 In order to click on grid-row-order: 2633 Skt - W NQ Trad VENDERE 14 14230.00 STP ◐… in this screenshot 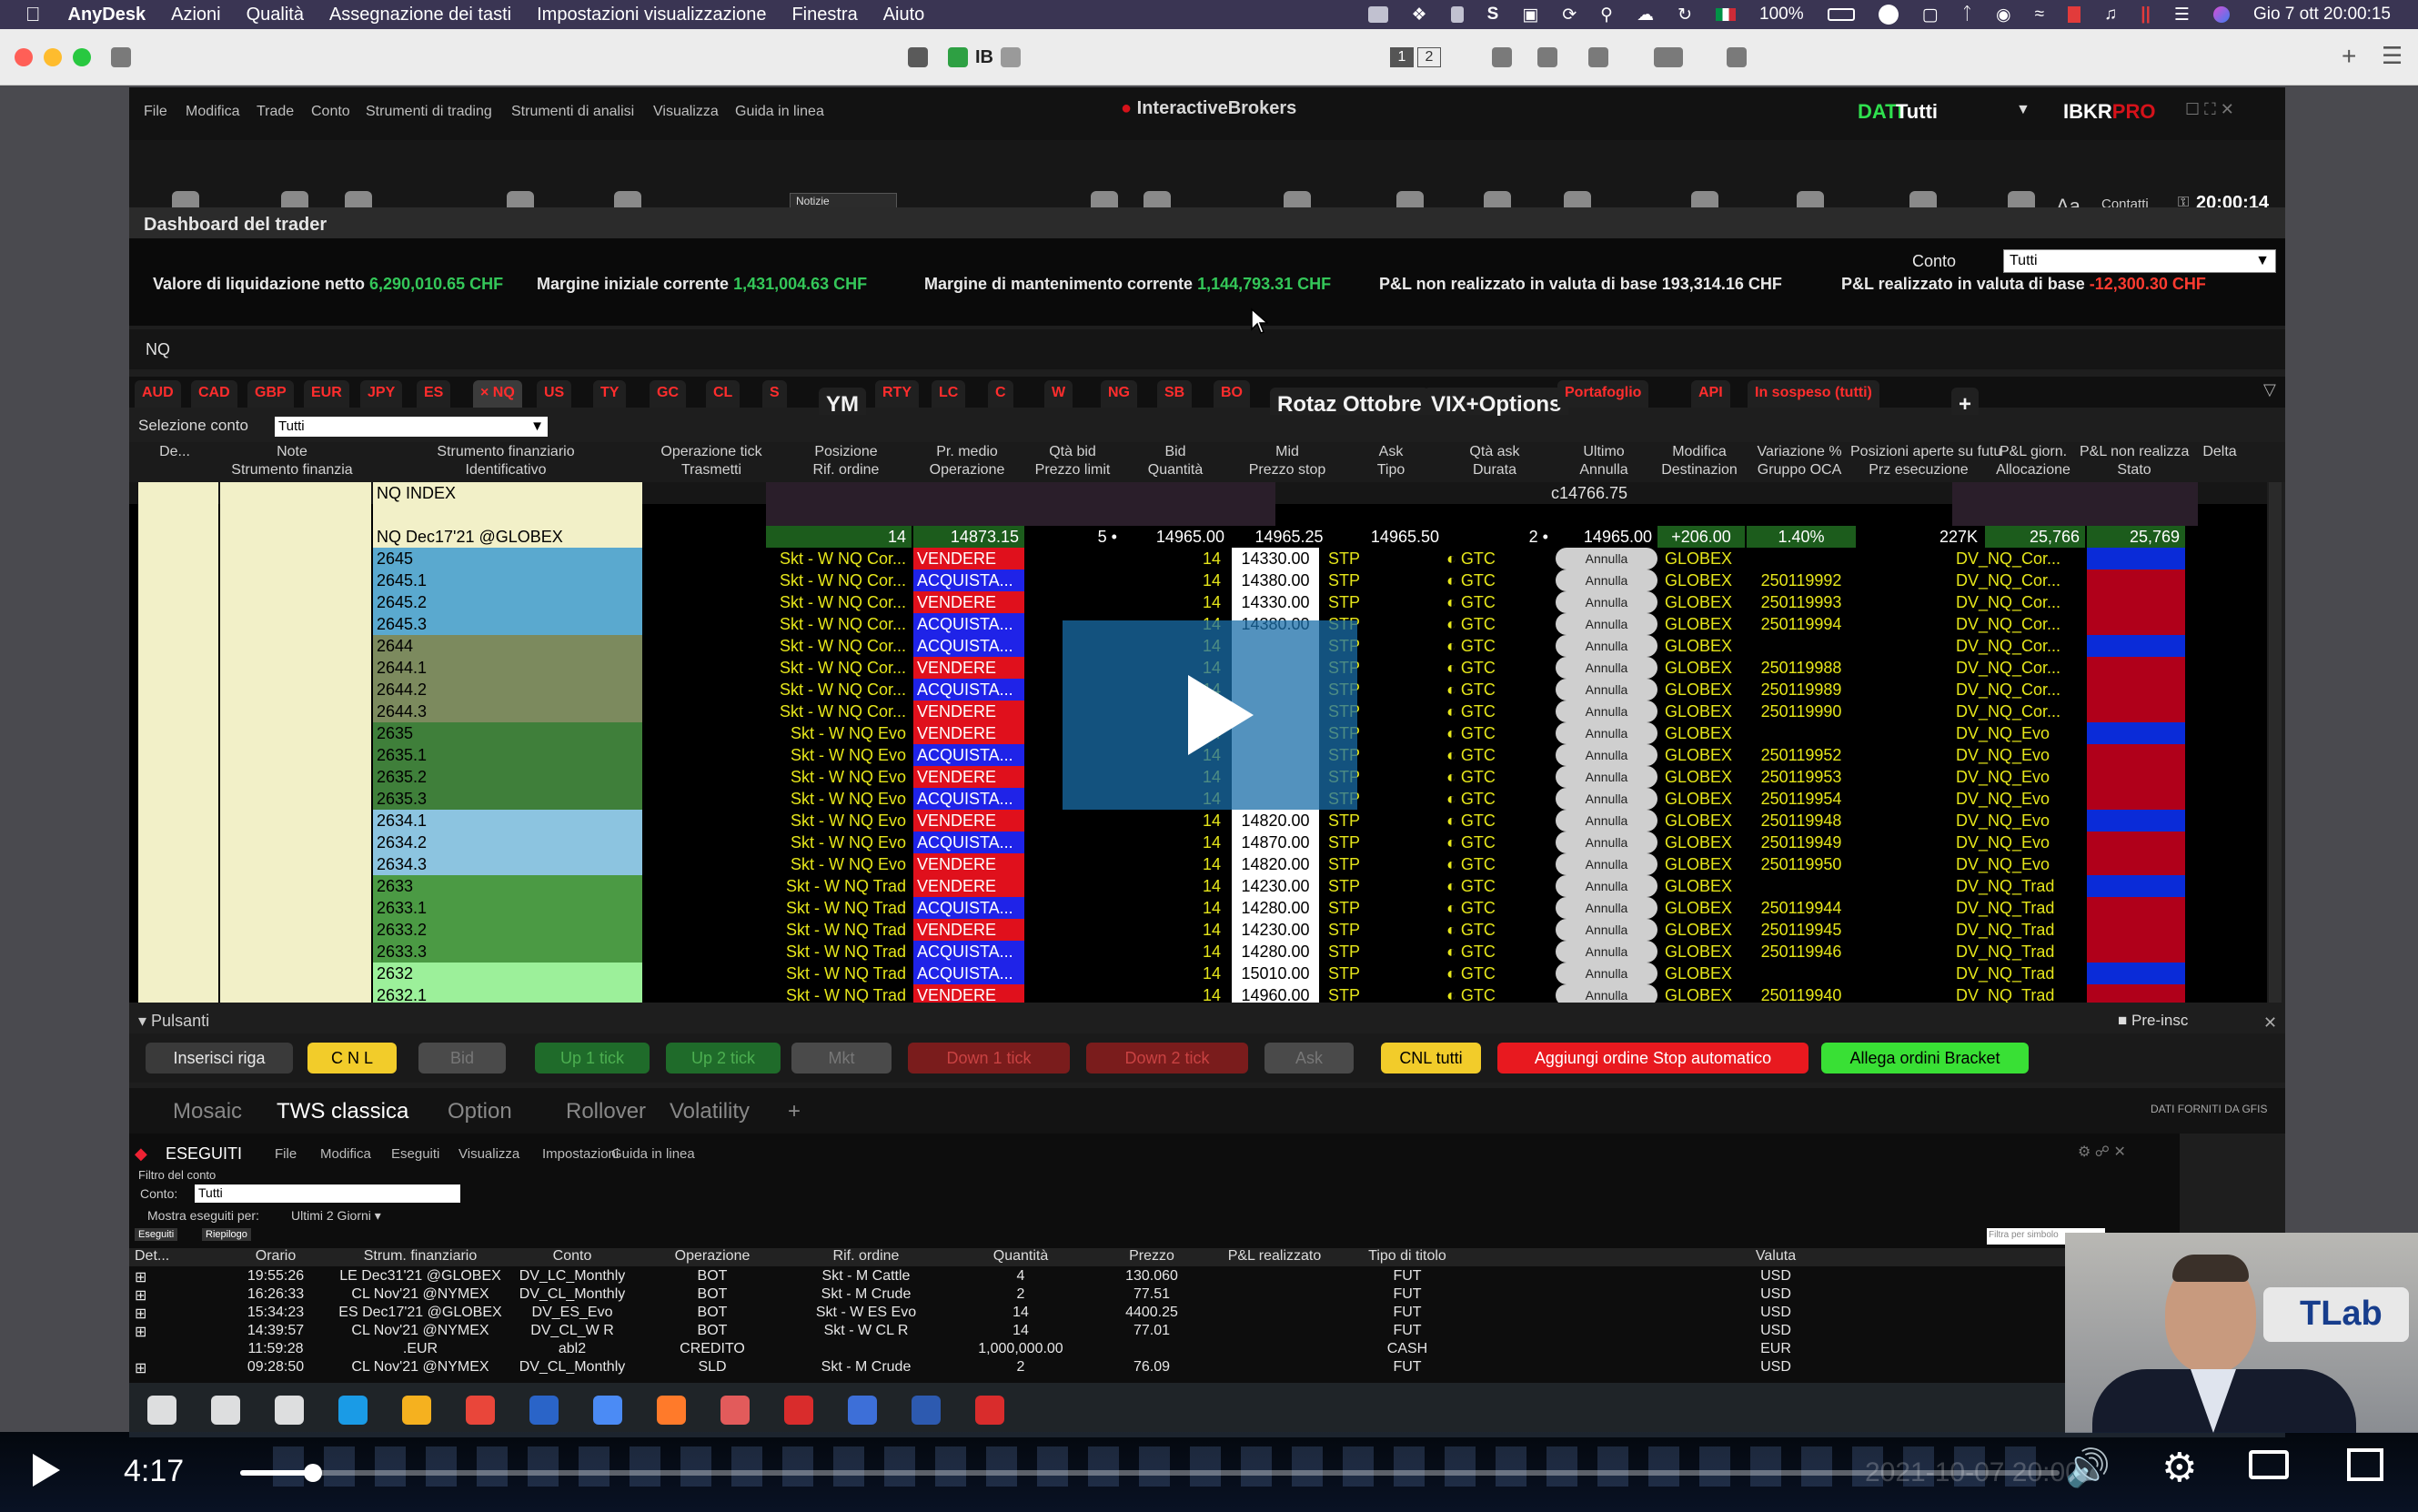, I will do `click(1198, 886)`.